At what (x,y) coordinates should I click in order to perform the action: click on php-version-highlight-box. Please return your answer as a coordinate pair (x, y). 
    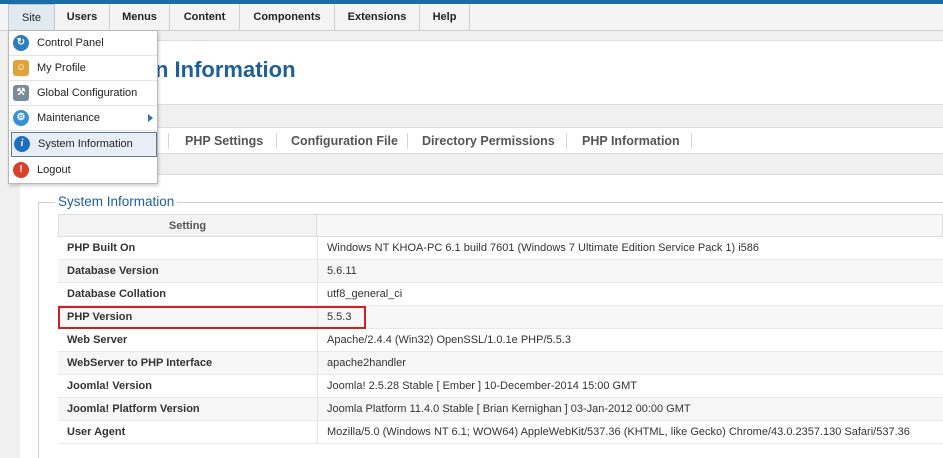
    Looking at the image, I should click on (212, 317).